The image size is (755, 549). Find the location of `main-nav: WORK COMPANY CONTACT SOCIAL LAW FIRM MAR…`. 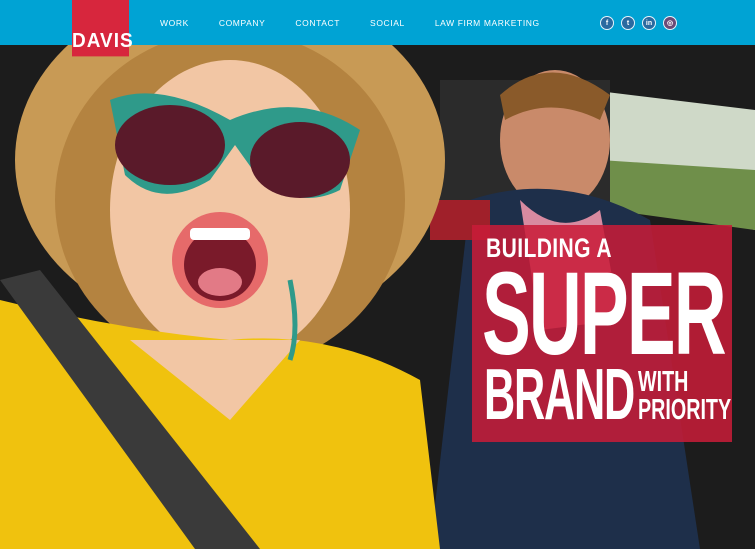

main-nav: WORK COMPANY CONTACT SOCIAL LAW FIRM MAR… is located at coordinates (365, 22).